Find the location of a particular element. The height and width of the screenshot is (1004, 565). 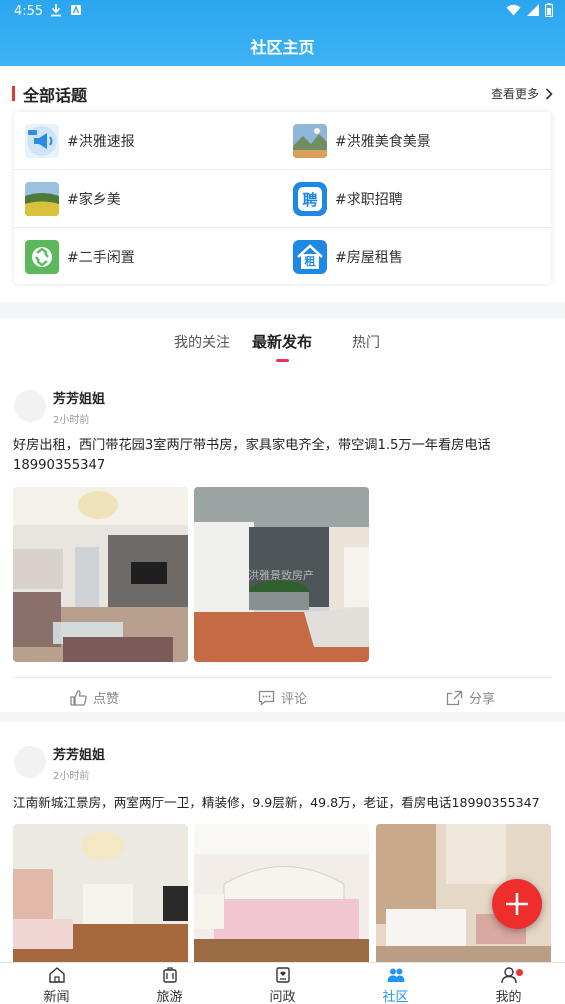

community-icon is located at coordinates (395, 975).